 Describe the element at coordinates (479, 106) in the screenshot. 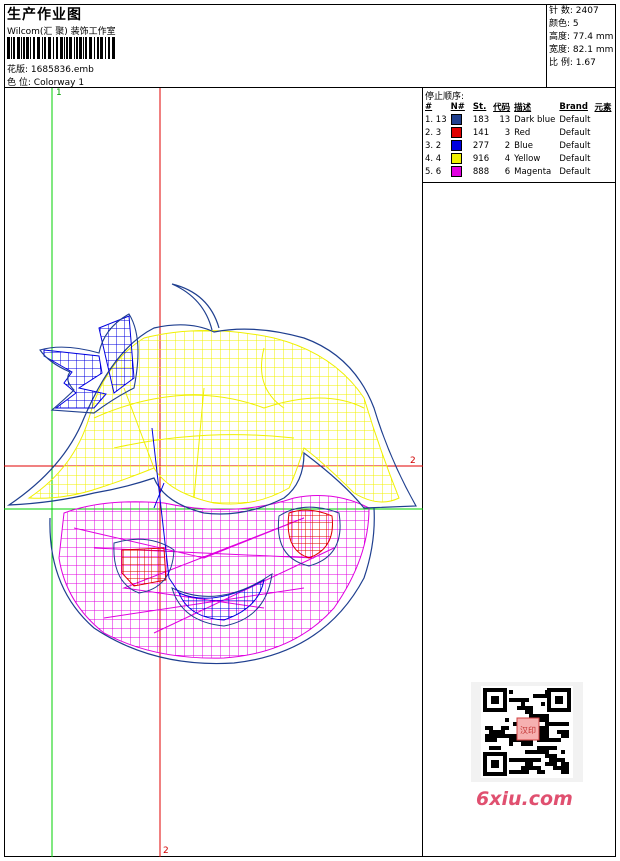

I see `col-st: St.` at that location.